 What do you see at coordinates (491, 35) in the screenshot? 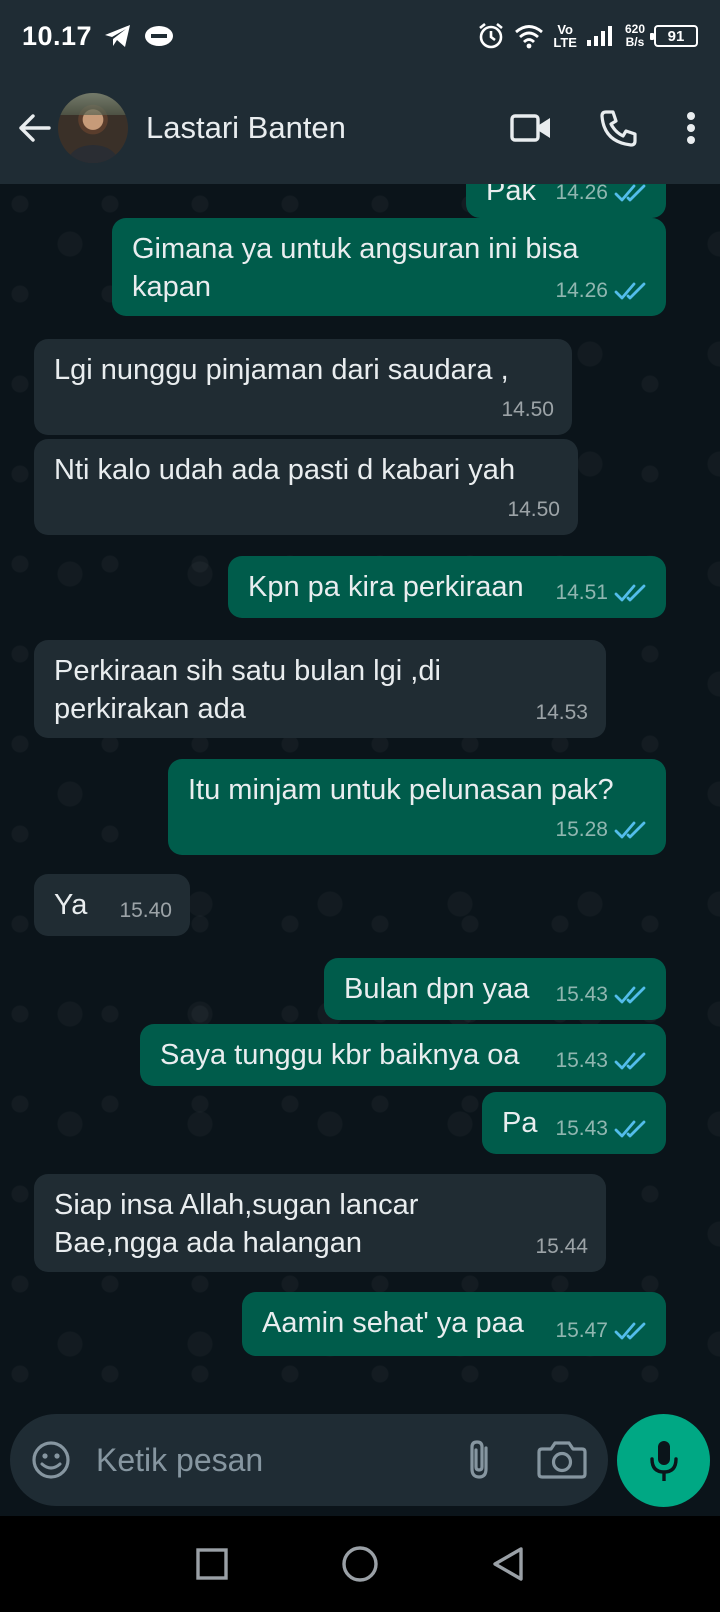
I see `alarm-icon` at bounding box center [491, 35].